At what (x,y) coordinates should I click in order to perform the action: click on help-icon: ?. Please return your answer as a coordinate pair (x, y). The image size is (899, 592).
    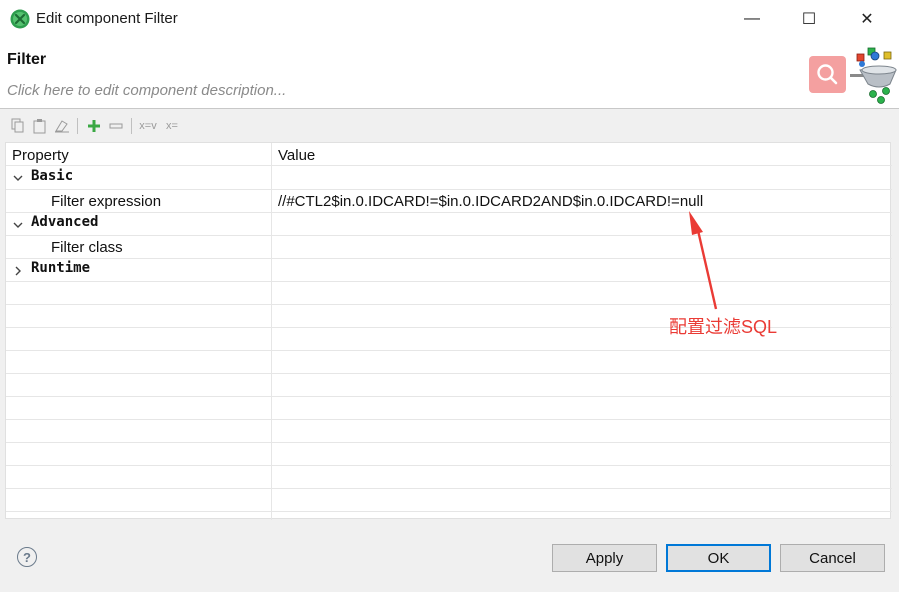
    Looking at the image, I should click on (27, 557).